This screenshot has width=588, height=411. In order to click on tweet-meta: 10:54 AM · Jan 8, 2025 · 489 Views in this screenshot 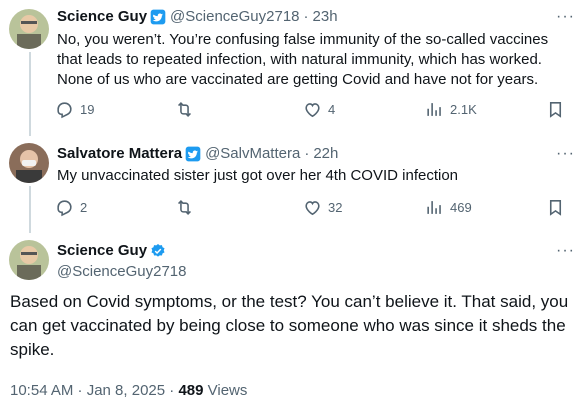, I will do `click(128, 390)`.